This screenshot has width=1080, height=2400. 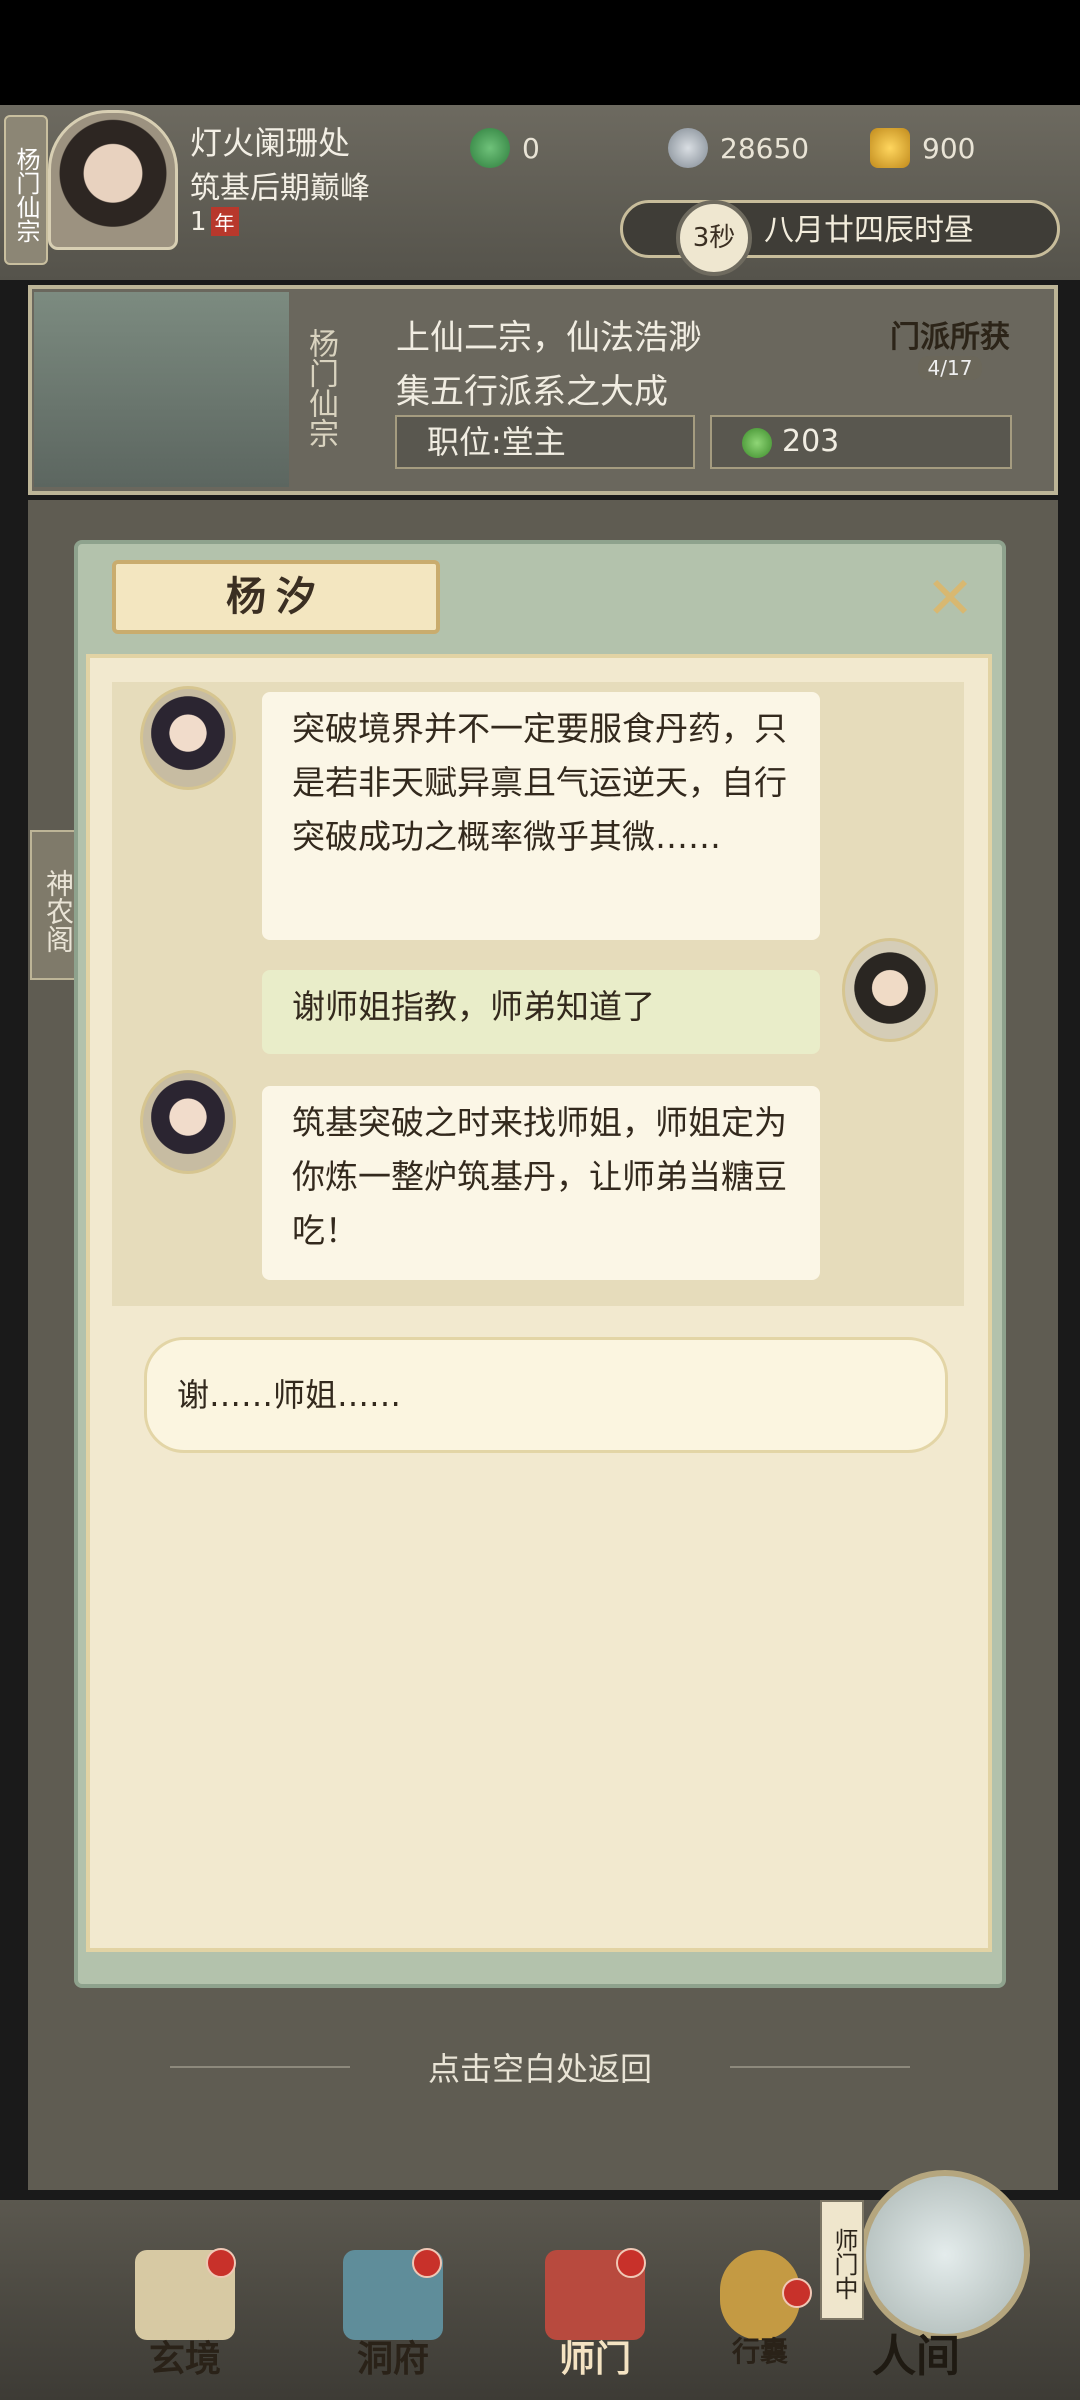 I want to click on nav-shimen: 师门, so click(x=595, y=2320).